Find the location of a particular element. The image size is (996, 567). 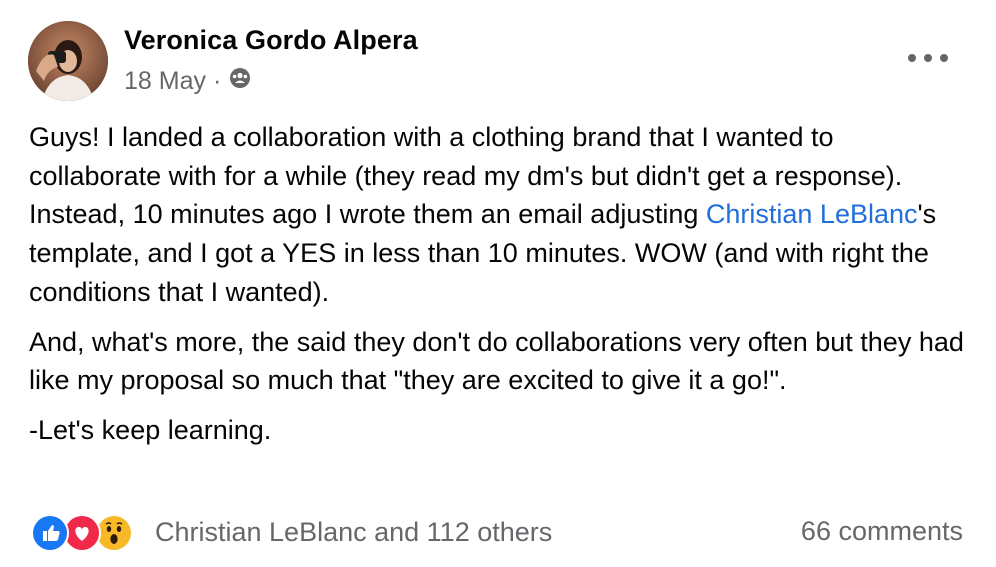

post-meta: 18 May · is located at coordinates (188, 81).